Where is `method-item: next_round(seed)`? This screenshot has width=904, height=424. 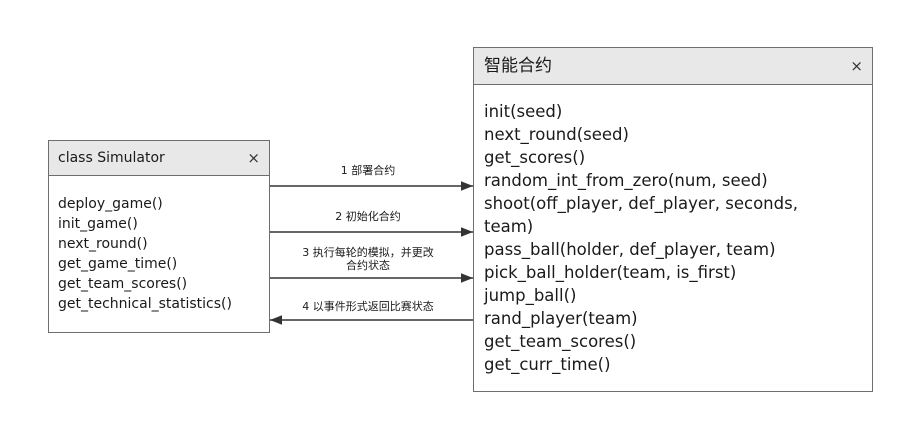 method-item: next_round(seed) is located at coordinates (556, 134).